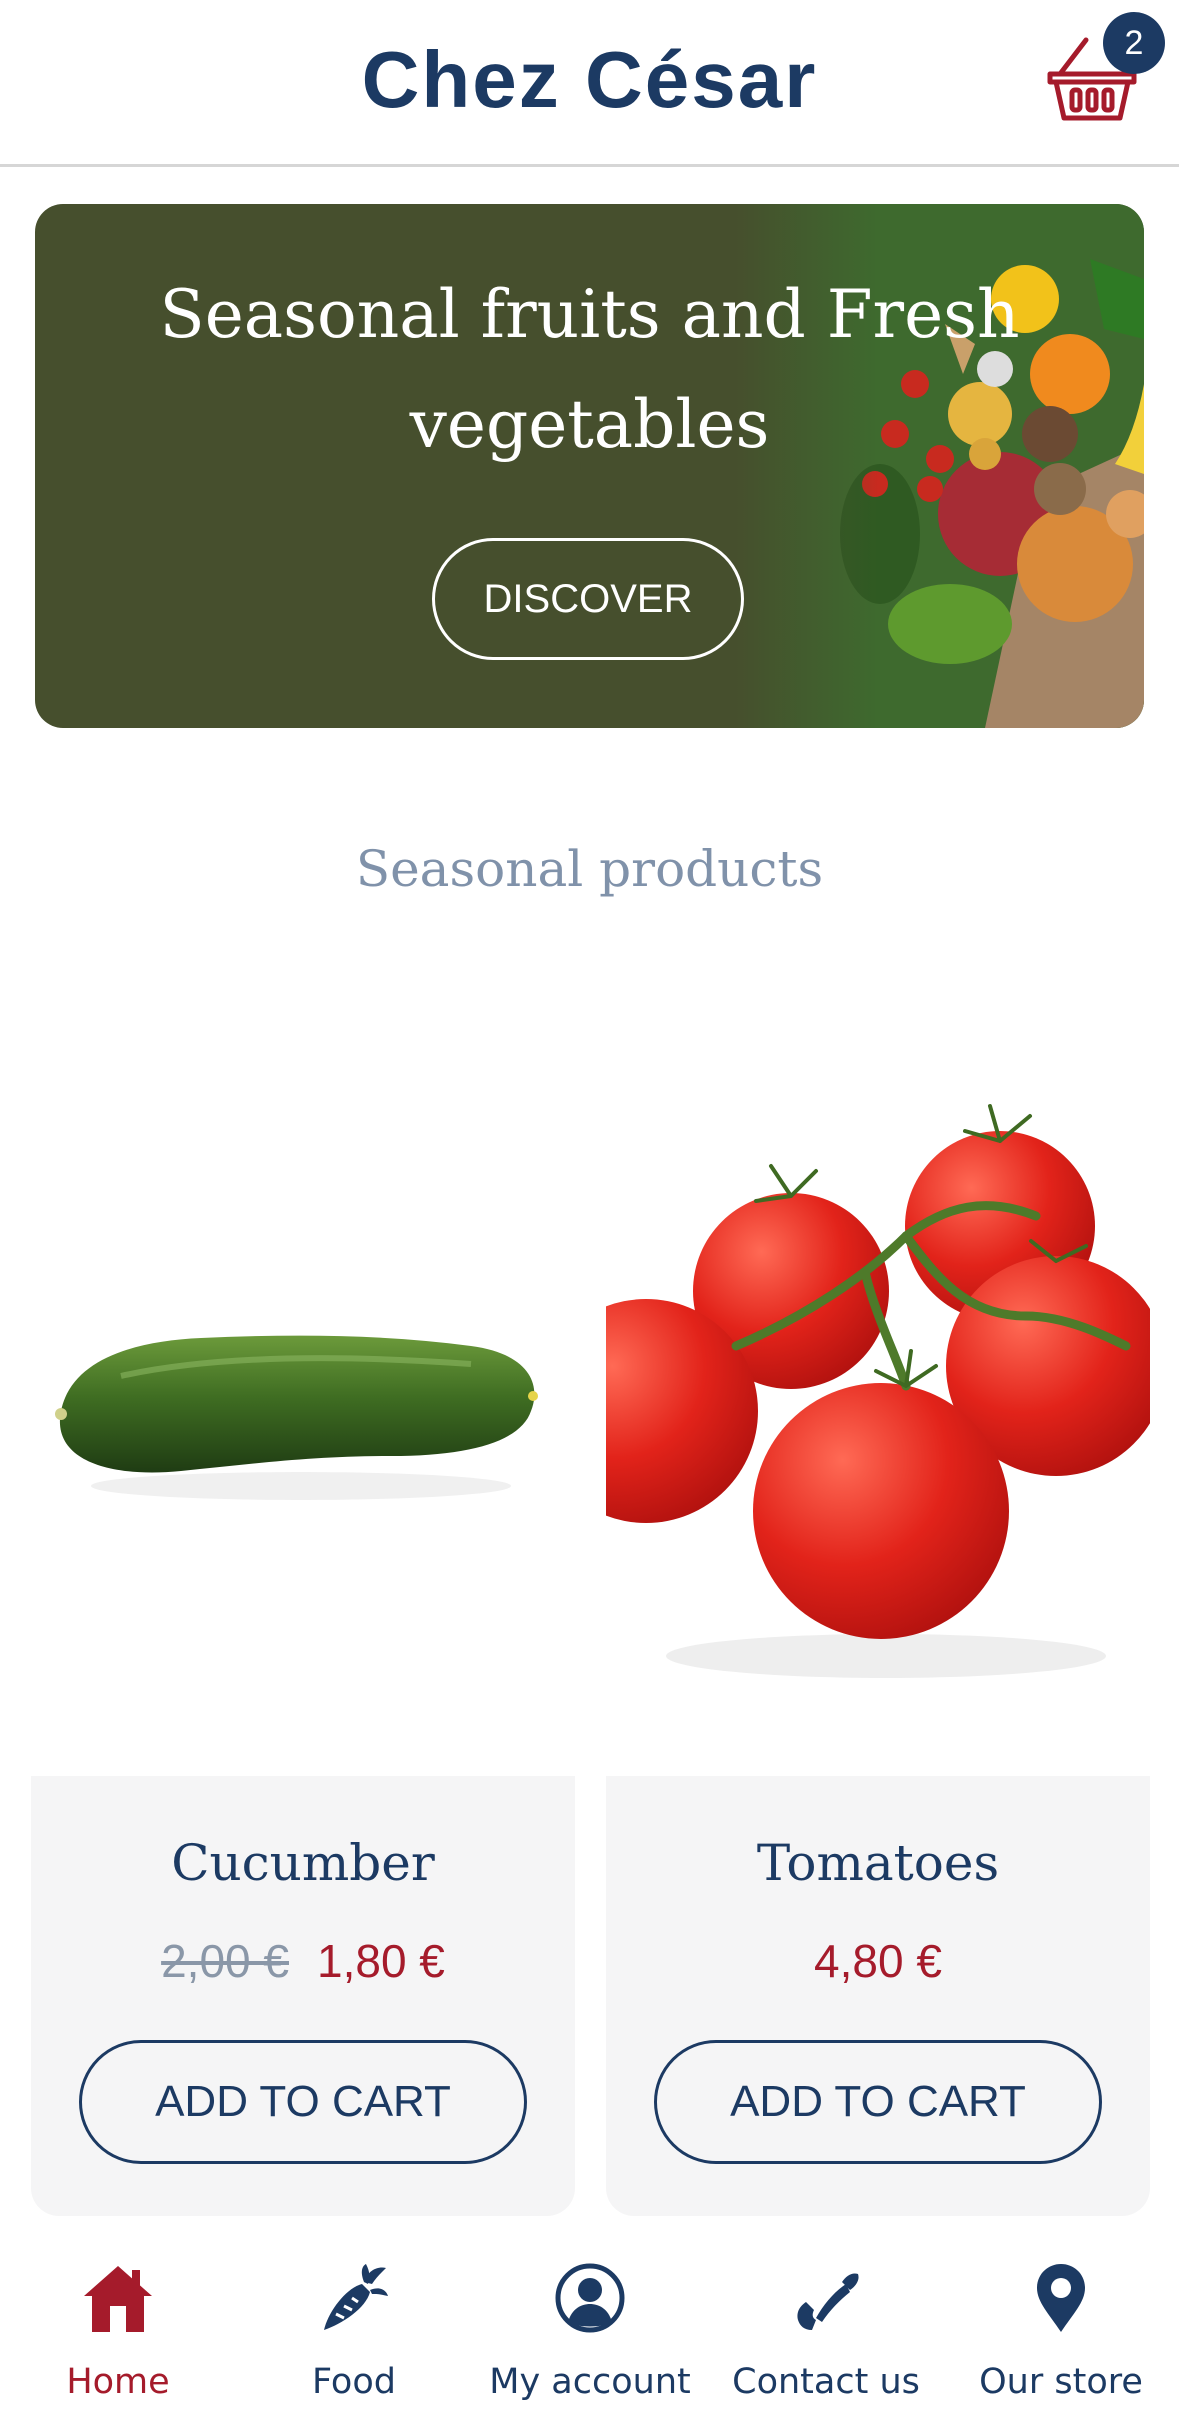  Describe the element at coordinates (1061, 2336) in the screenshot. I see `nav-item-our-store: Our store` at that location.